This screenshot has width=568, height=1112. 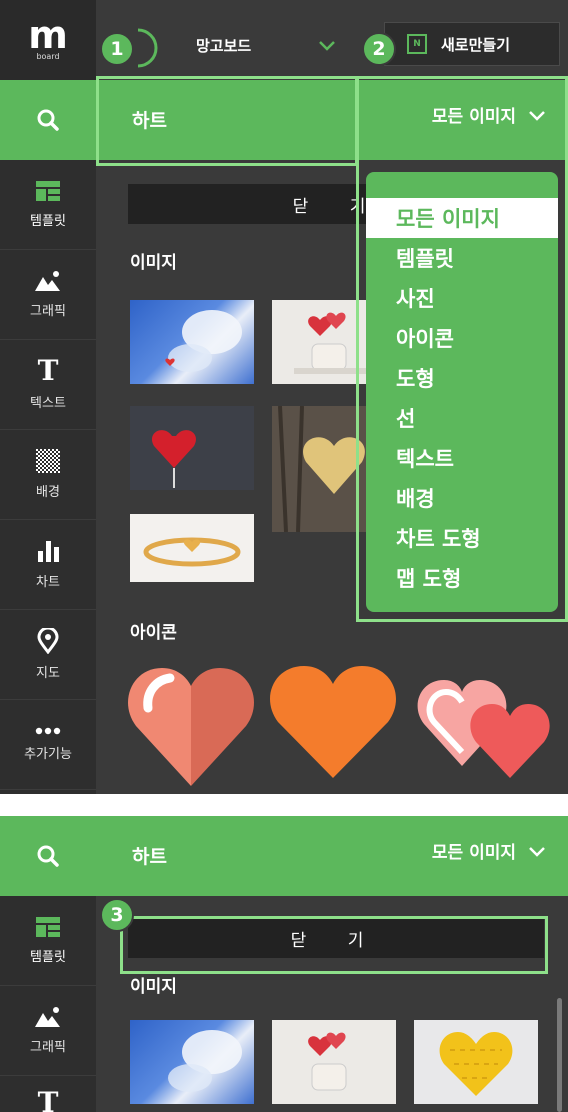 What do you see at coordinates (48, 403) in the screenshot?
I see `sidebar-item-label: 텍스트` at bounding box center [48, 403].